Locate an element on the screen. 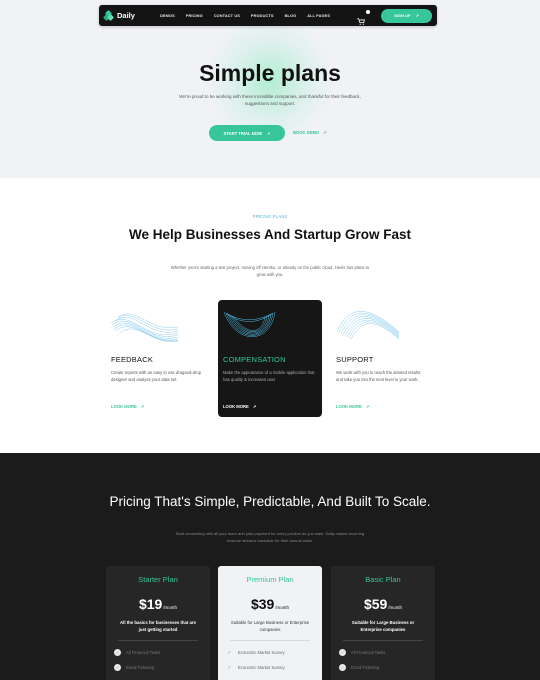  book-demo-label: BOOK DEMO is located at coordinates (306, 132).